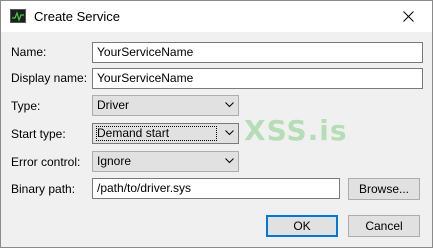 This screenshot has width=433, height=248. I want to click on title-bar: Create Service, so click(216, 16).